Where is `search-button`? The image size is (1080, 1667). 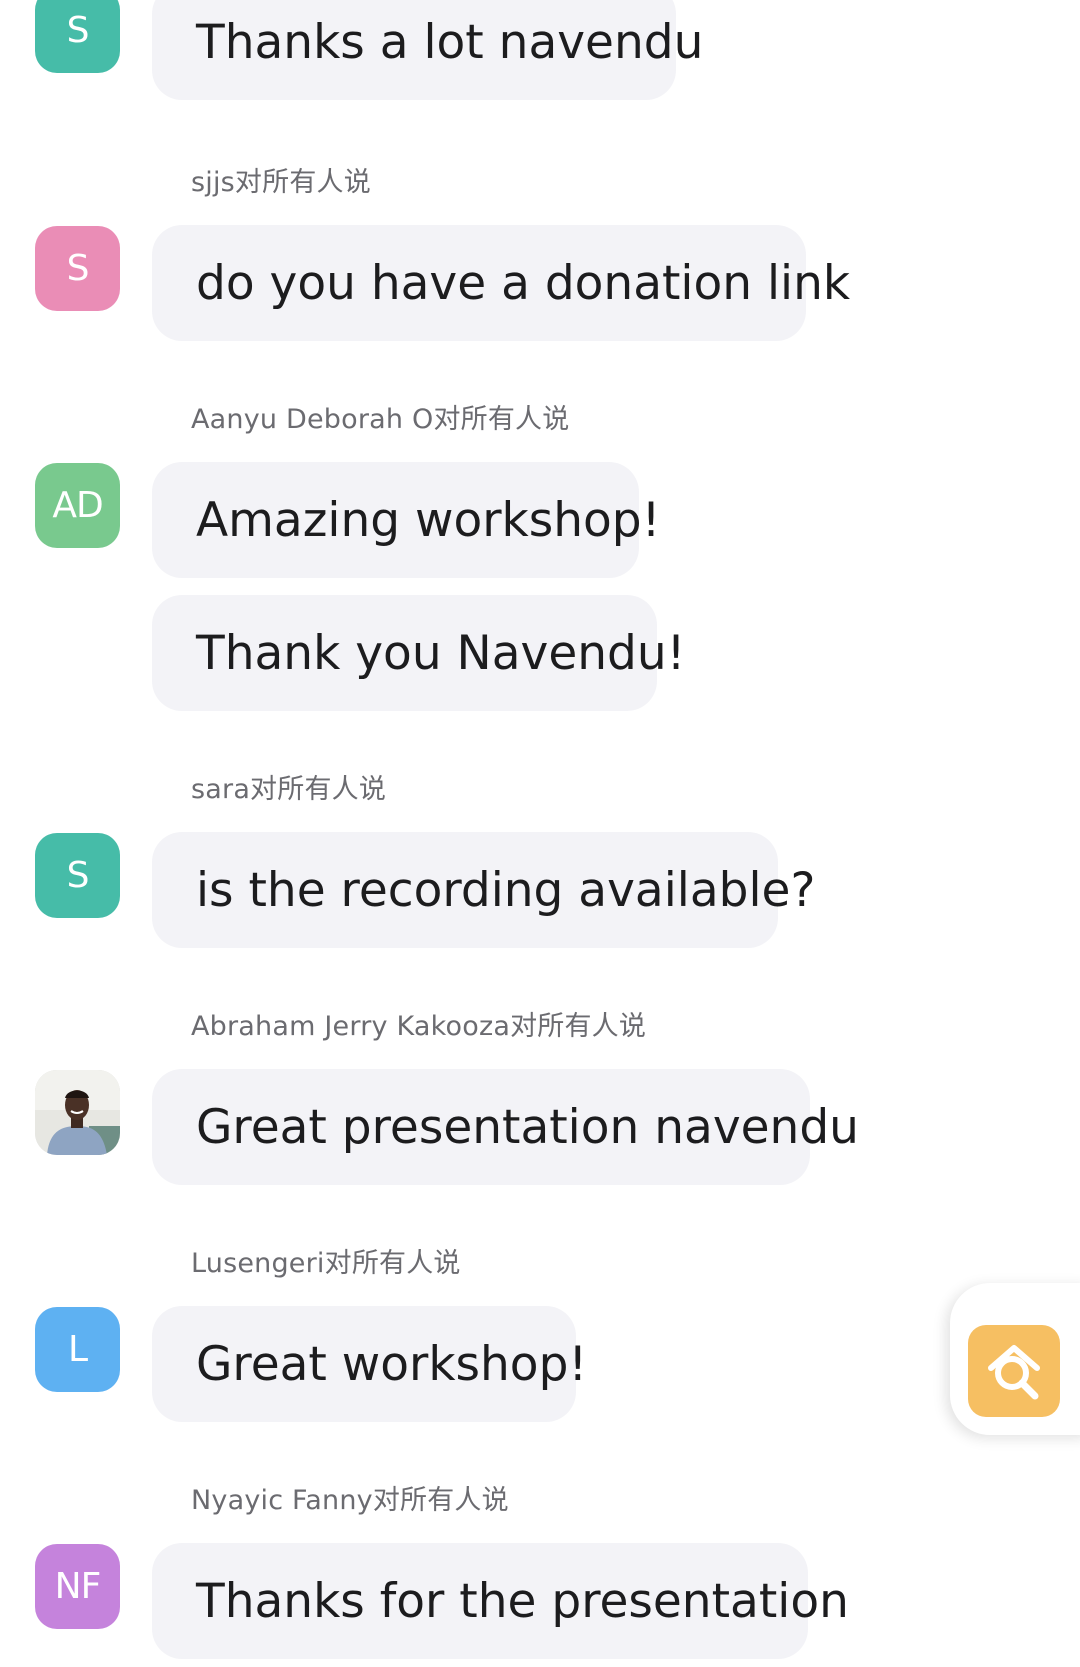 search-button is located at coordinates (1014, 1371).